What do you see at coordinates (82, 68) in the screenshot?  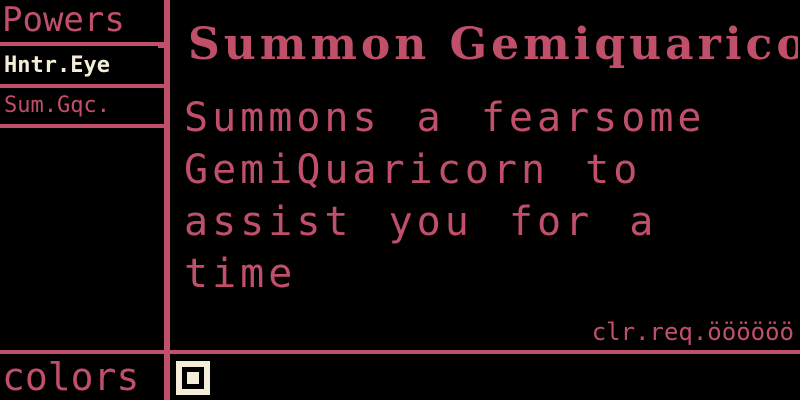 I see `power-item-hunter-eye: Hntr.Eye` at bounding box center [82, 68].